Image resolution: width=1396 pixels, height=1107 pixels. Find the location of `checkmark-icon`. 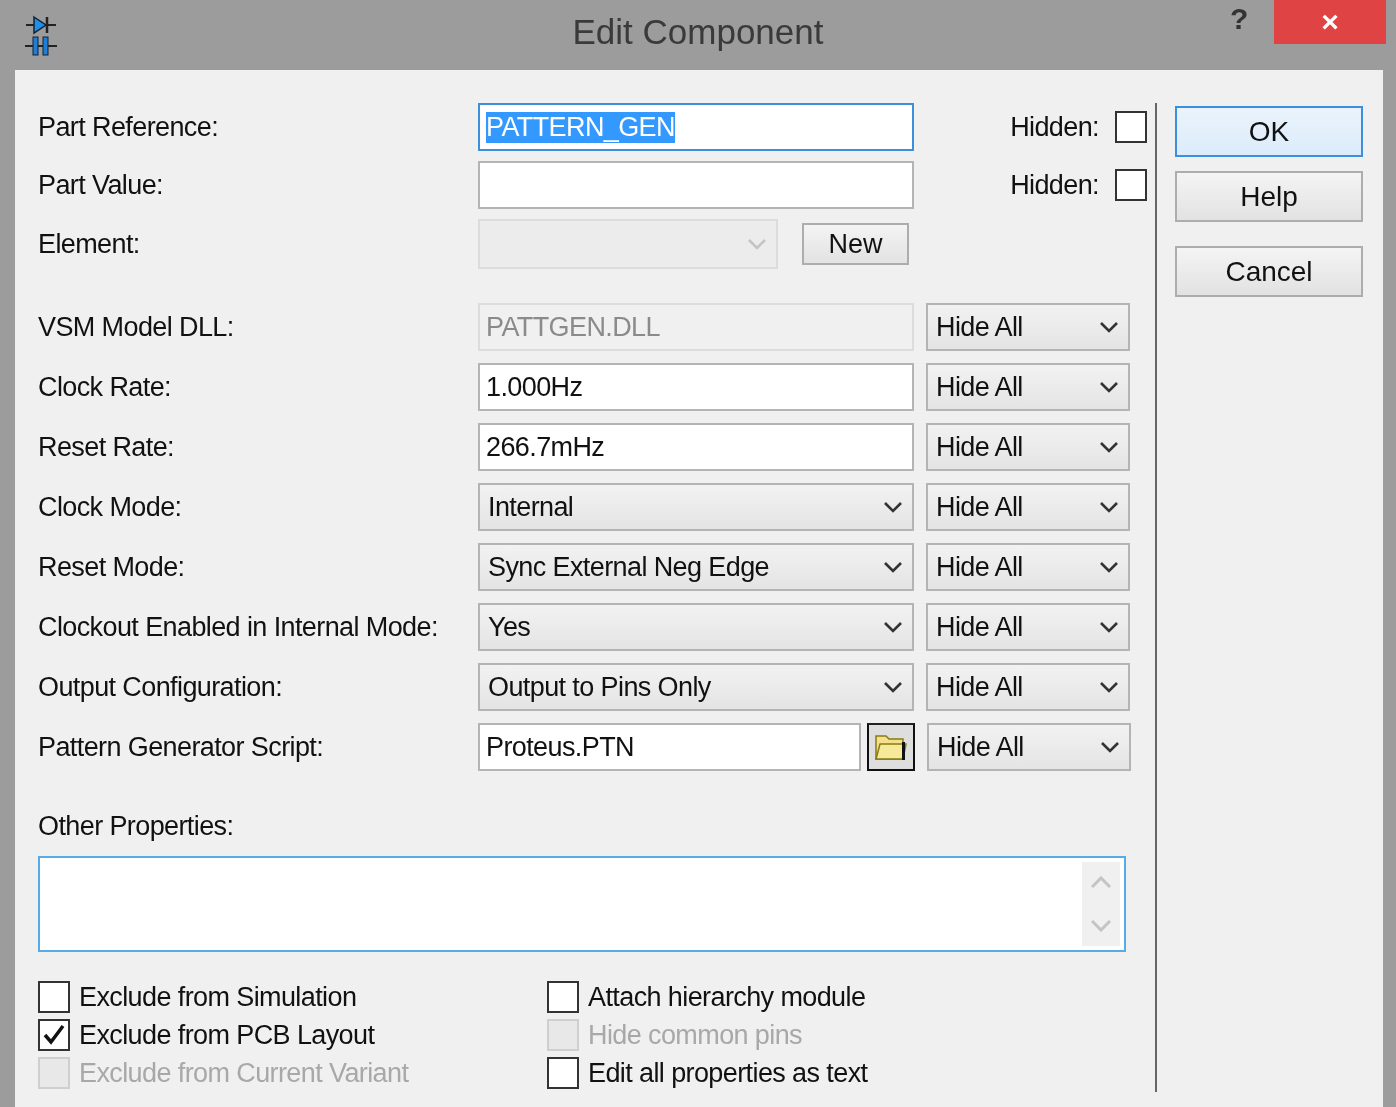

checkmark-icon is located at coordinates (54, 1035).